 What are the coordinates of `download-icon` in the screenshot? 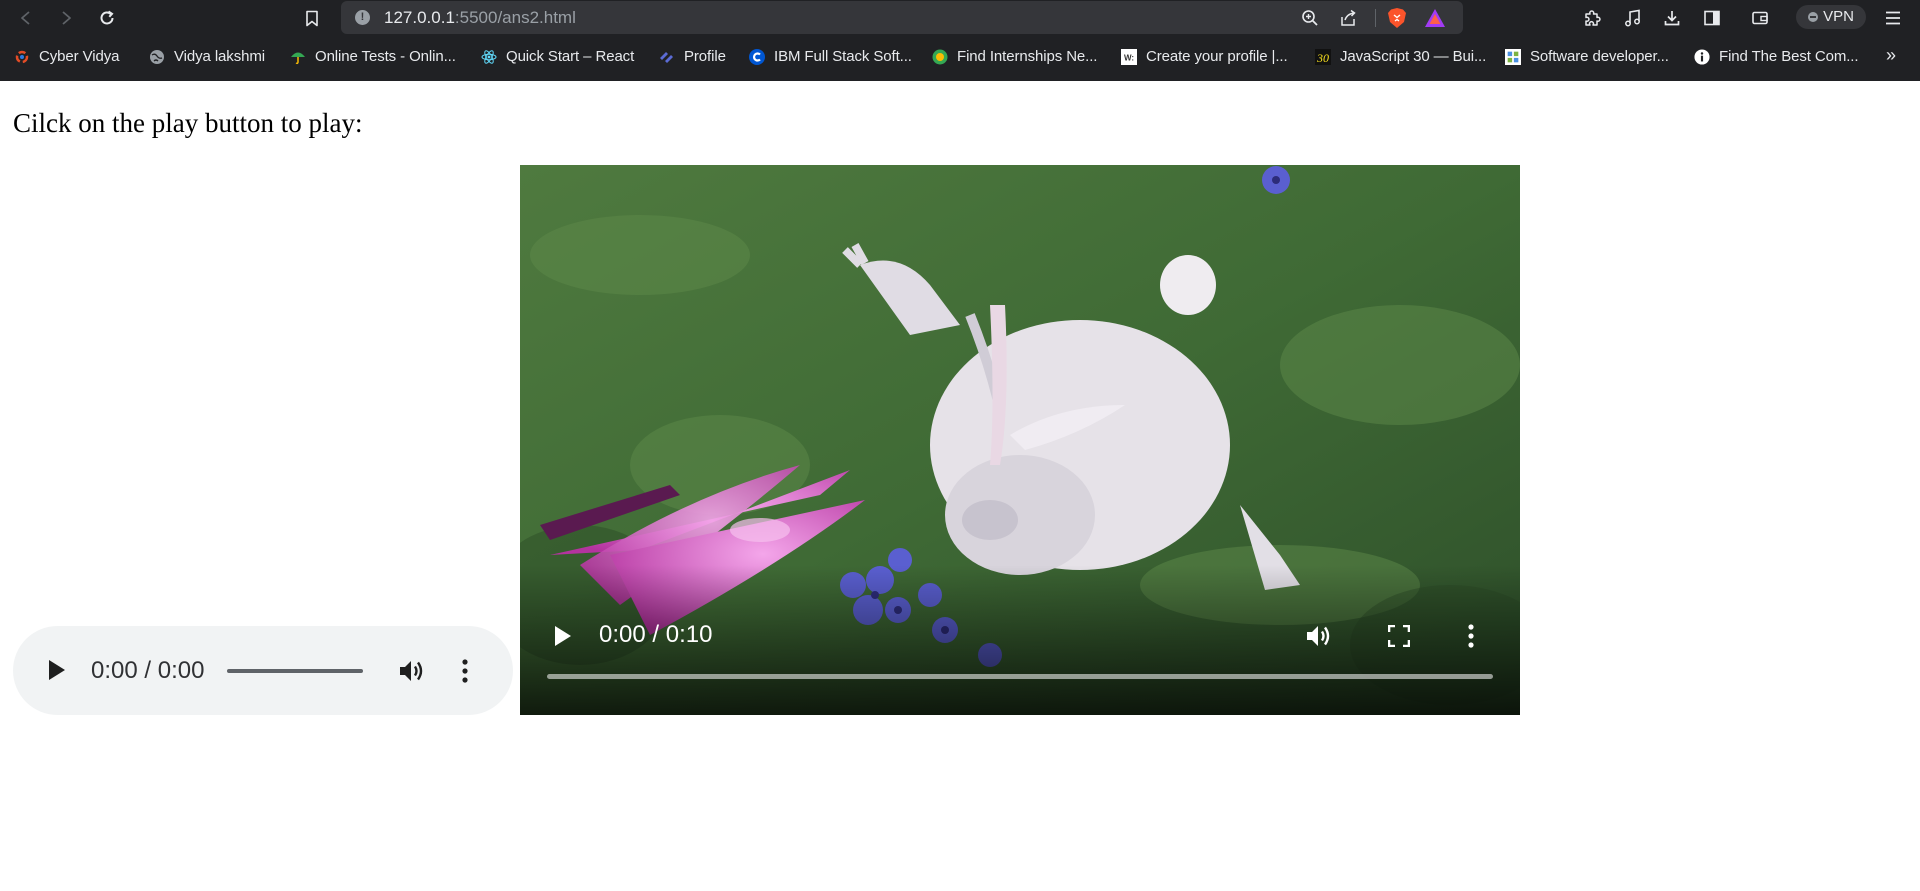 It's located at (1672, 18).